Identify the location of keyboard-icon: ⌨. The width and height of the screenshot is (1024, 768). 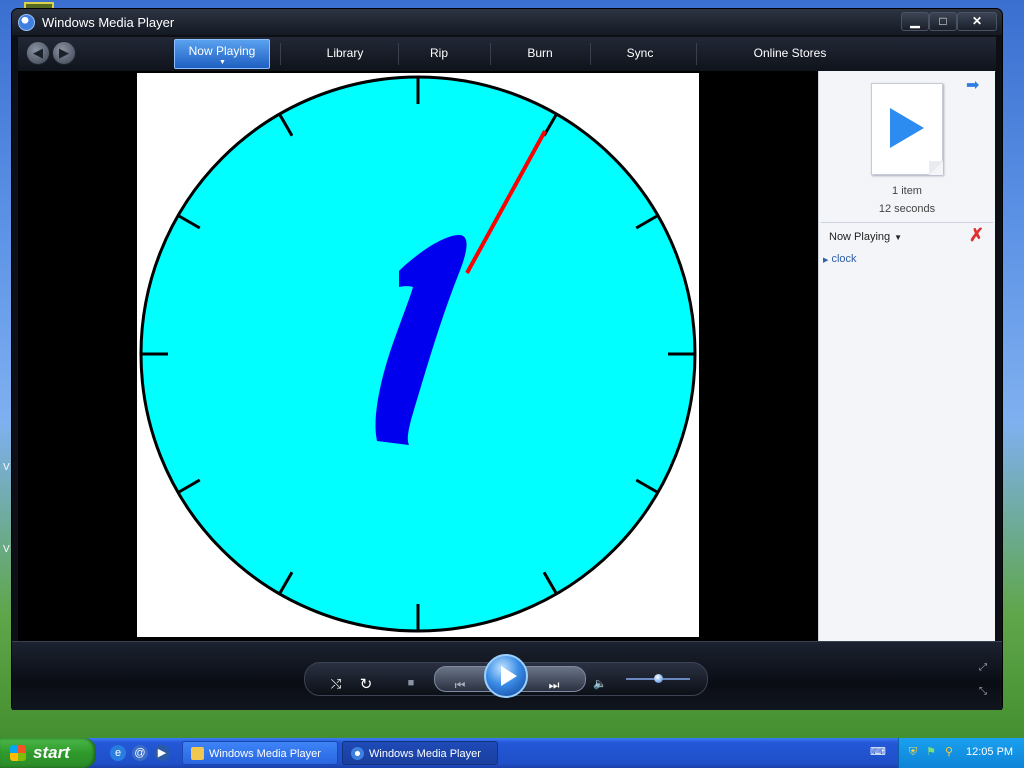
(878, 752).